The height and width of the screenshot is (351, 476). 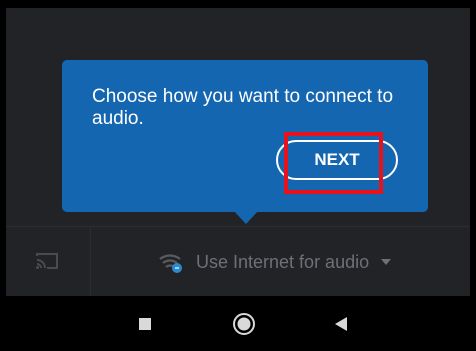 I want to click on wifi-audio-icon, so click(x=170, y=263).